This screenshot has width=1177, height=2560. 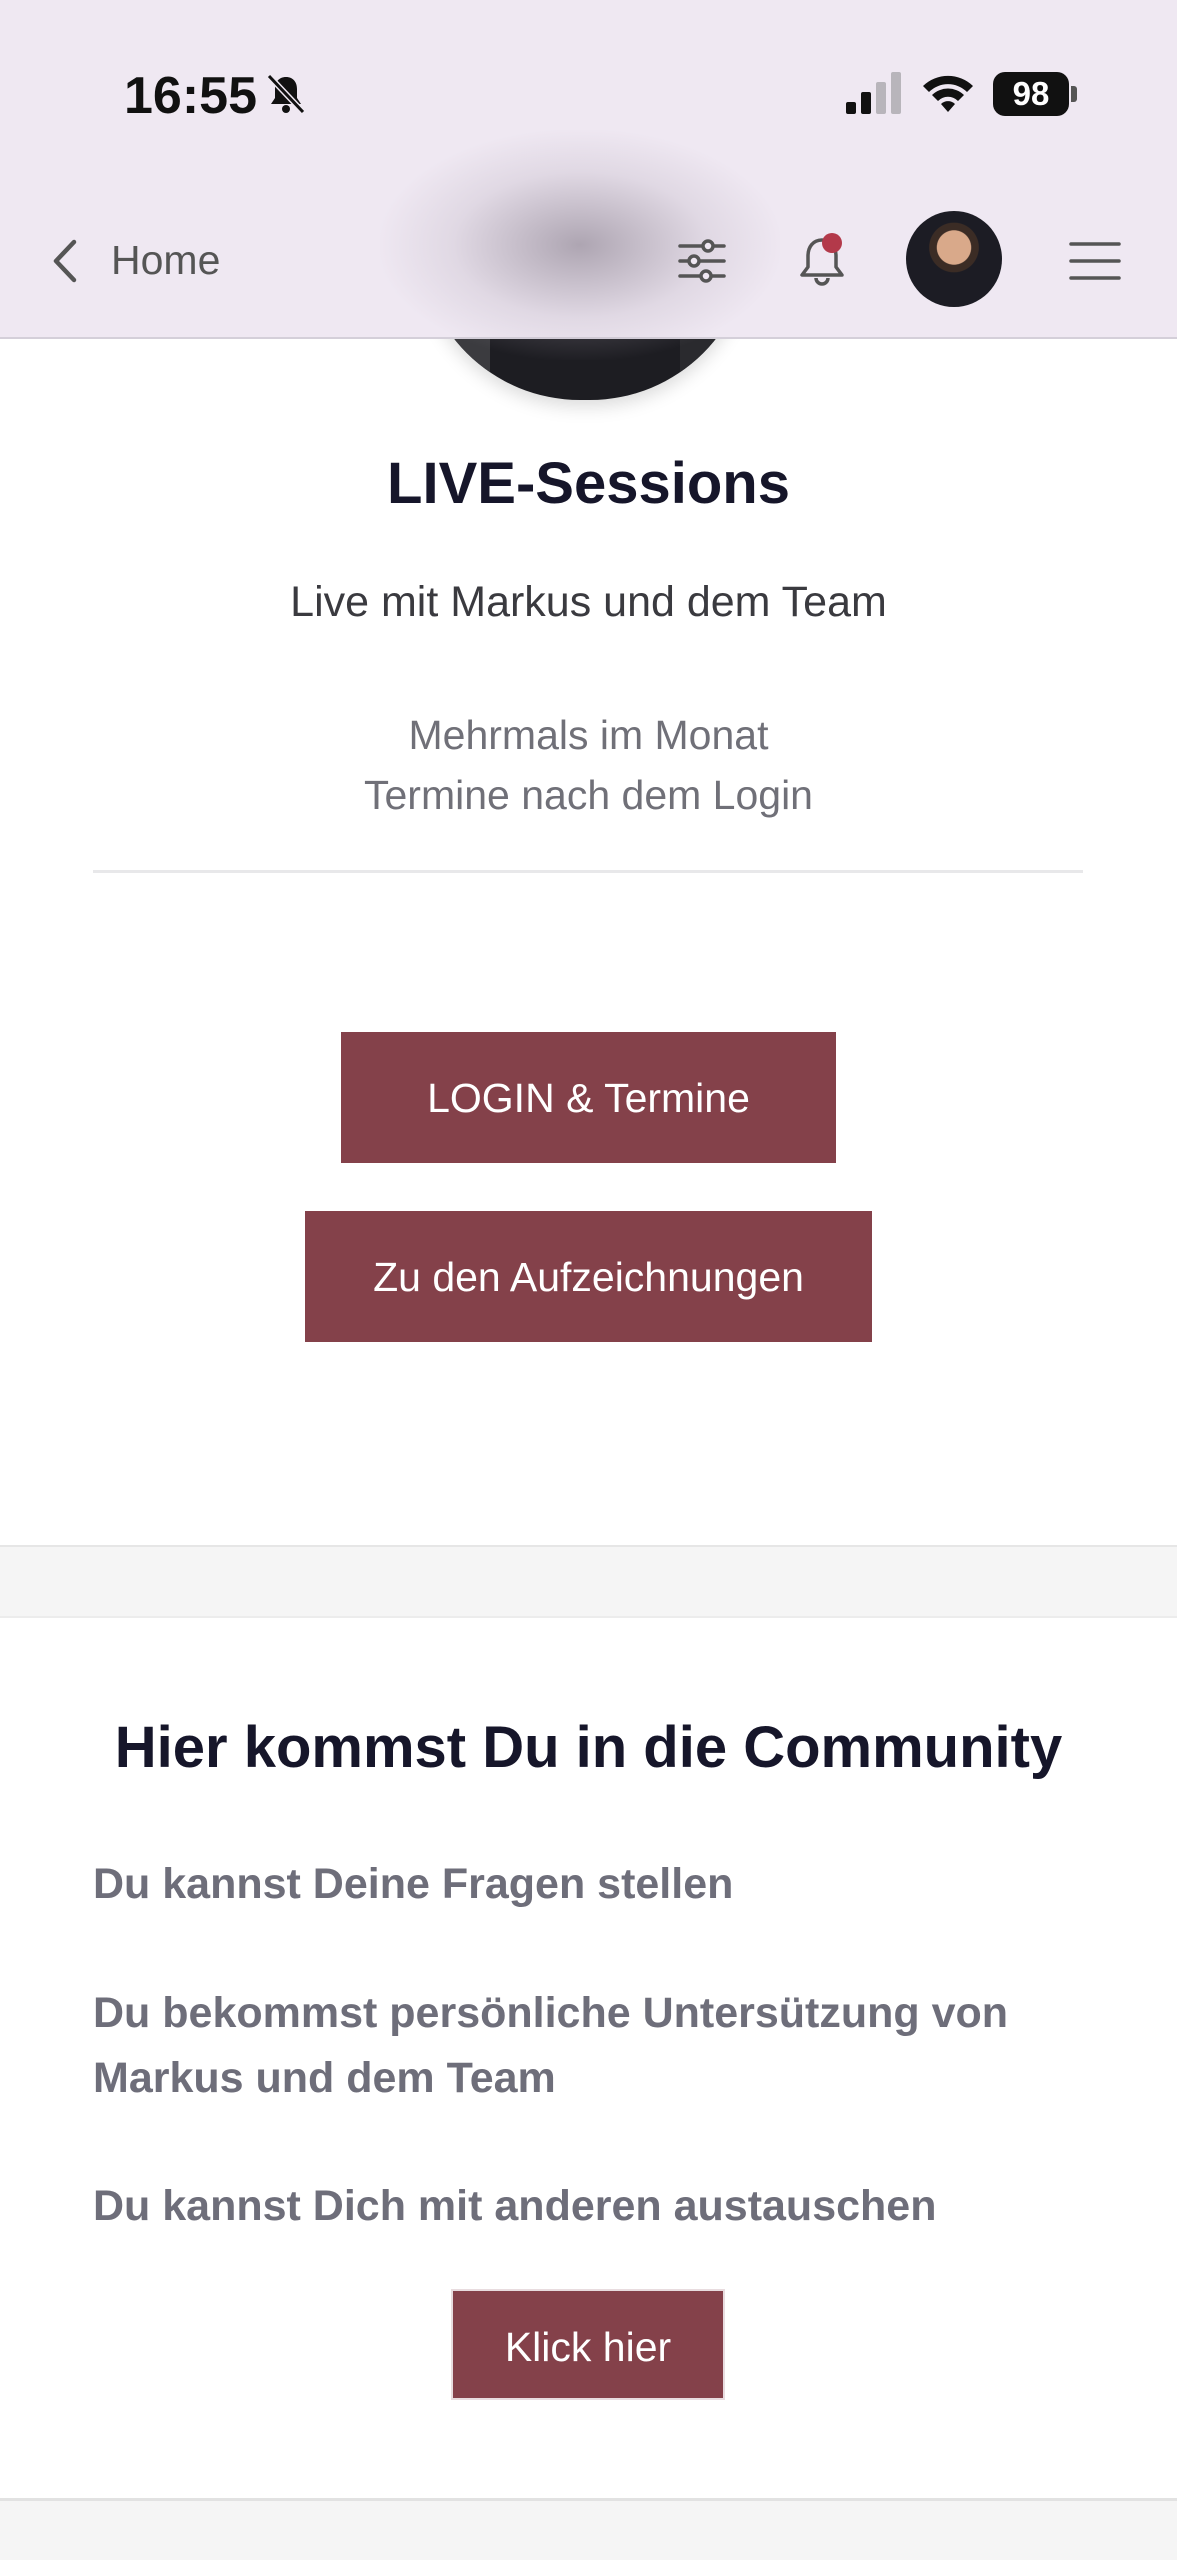 What do you see at coordinates (948, 93) in the screenshot?
I see `wifi-icon` at bounding box center [948, 93].